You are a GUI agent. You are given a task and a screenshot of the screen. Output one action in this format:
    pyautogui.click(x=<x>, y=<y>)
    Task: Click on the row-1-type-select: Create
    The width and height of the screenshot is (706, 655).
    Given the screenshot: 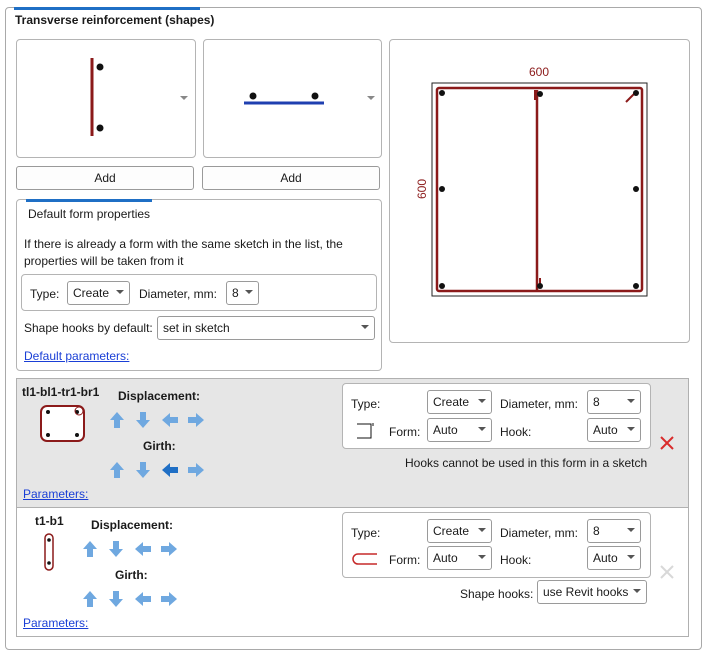 What is the action you would take?
    pyautogui.click(x=459, y=402)
    